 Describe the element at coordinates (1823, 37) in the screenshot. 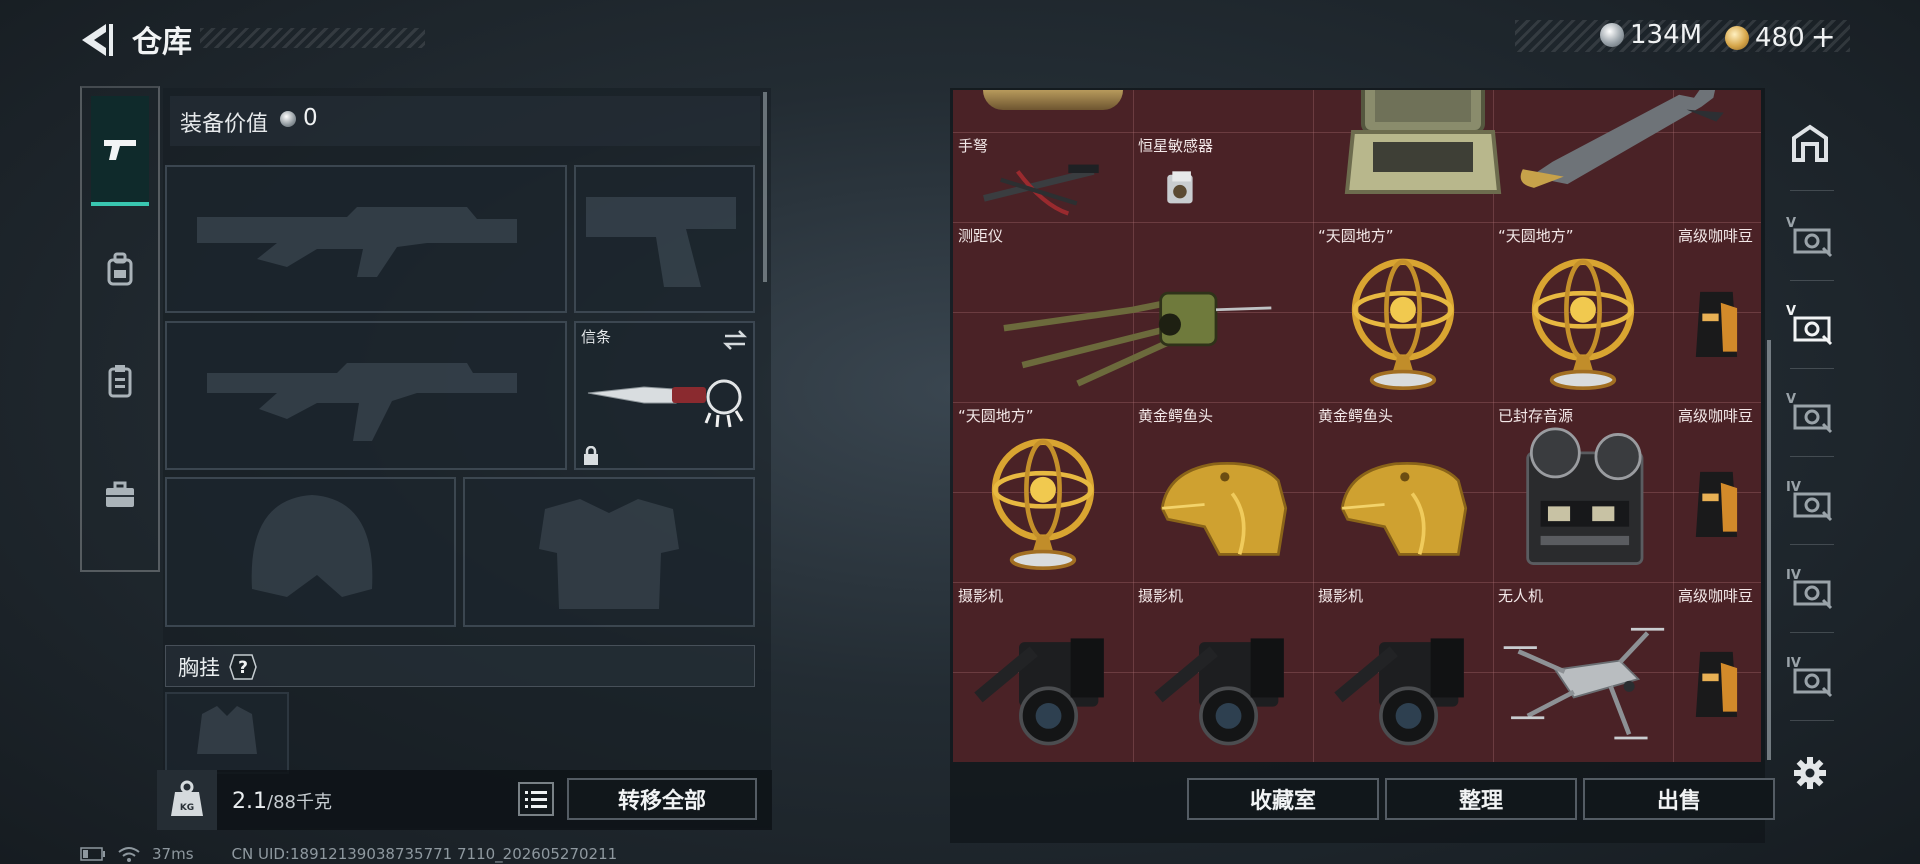

I see `gold-topup-plus: +` at that location.